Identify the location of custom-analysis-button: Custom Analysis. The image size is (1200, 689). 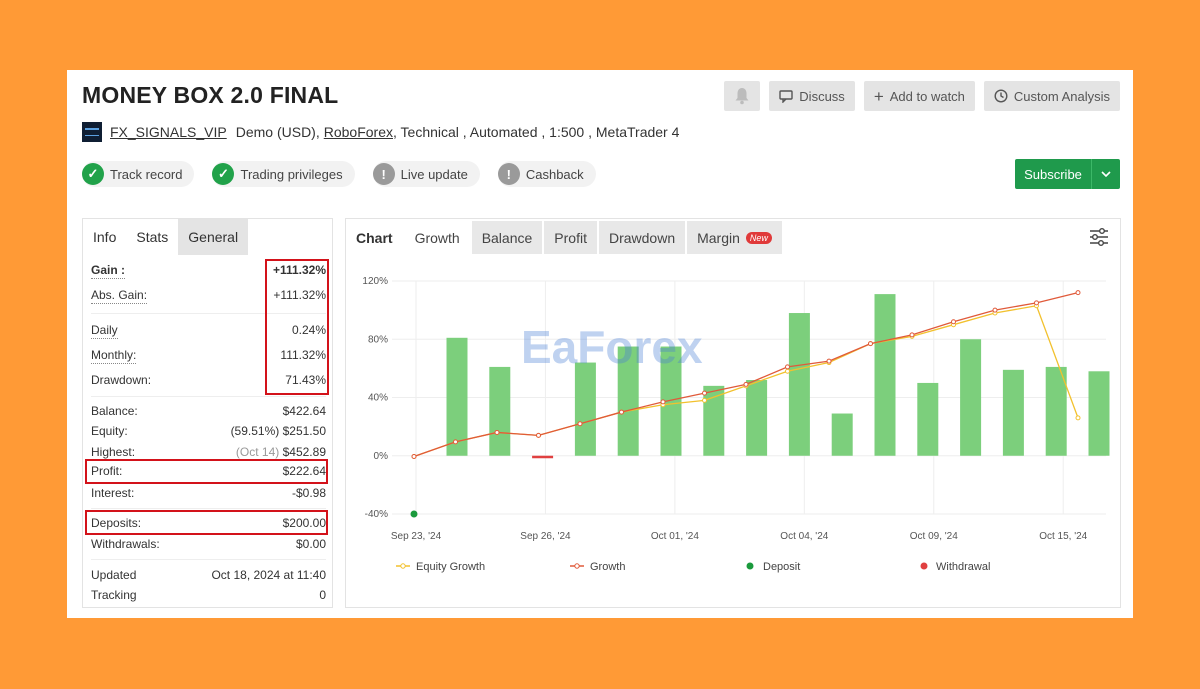
(1051, 96).